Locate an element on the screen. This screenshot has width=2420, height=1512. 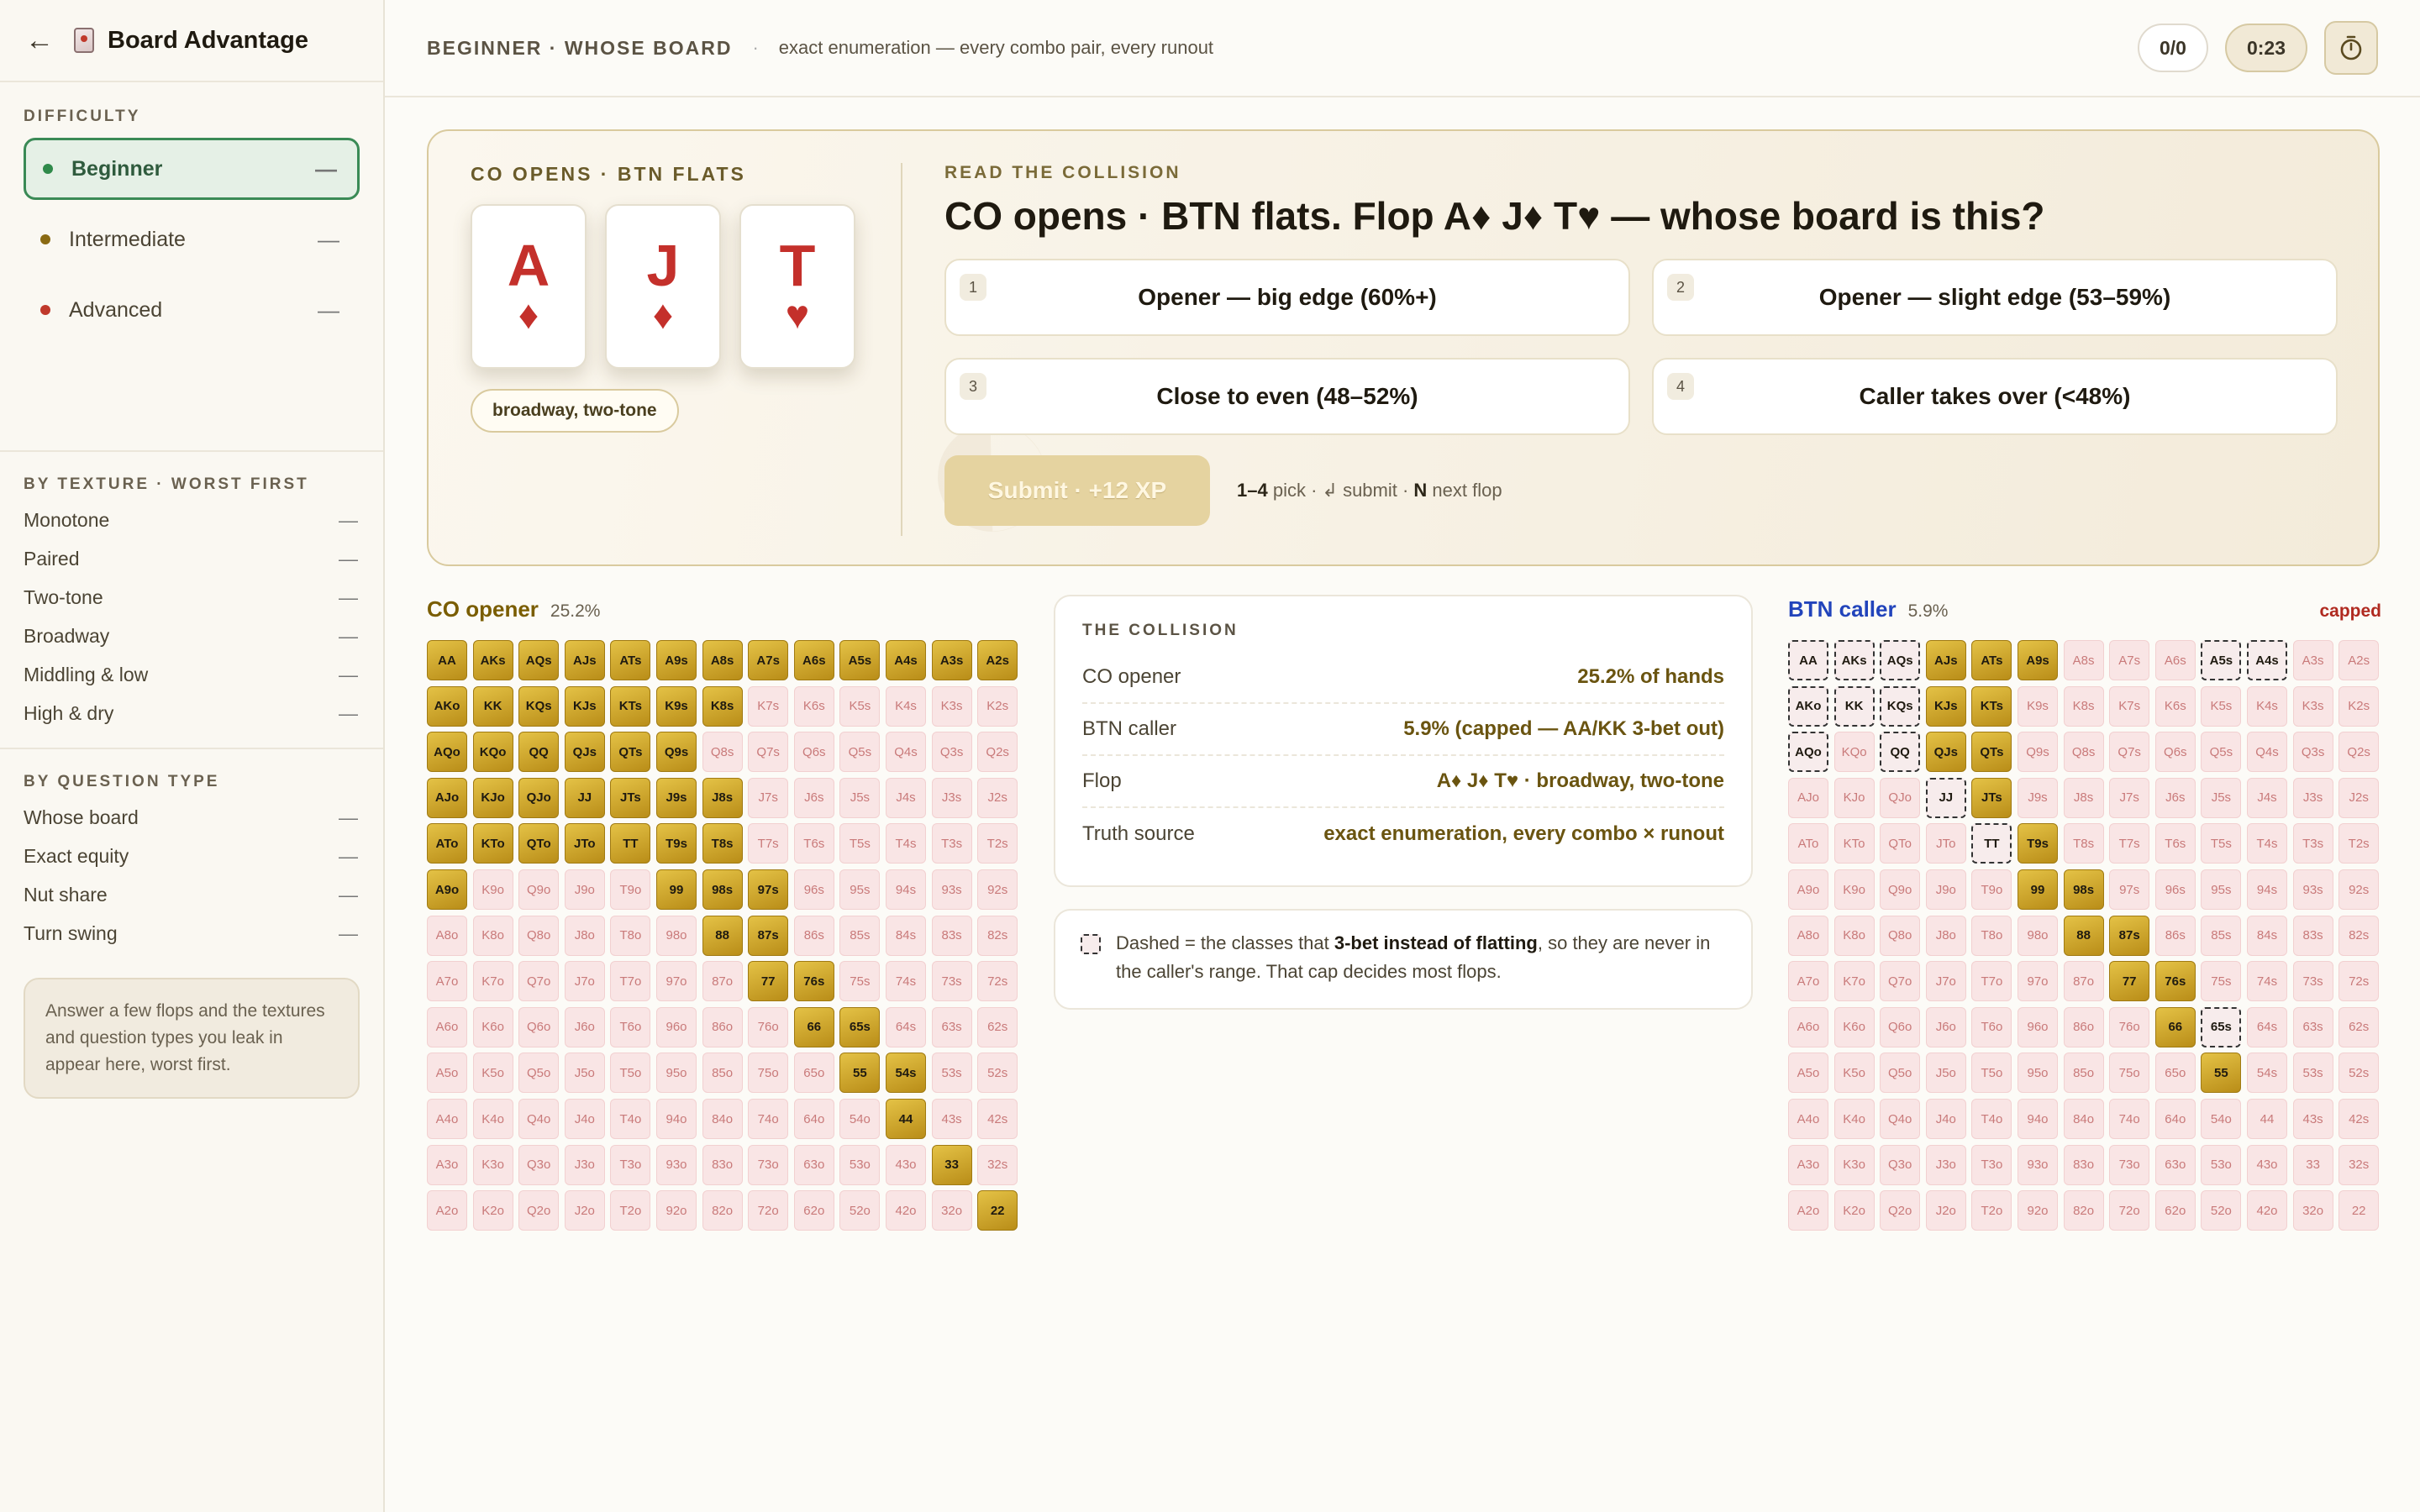
hand-cell: J7o is located at coordinates (584, 981).